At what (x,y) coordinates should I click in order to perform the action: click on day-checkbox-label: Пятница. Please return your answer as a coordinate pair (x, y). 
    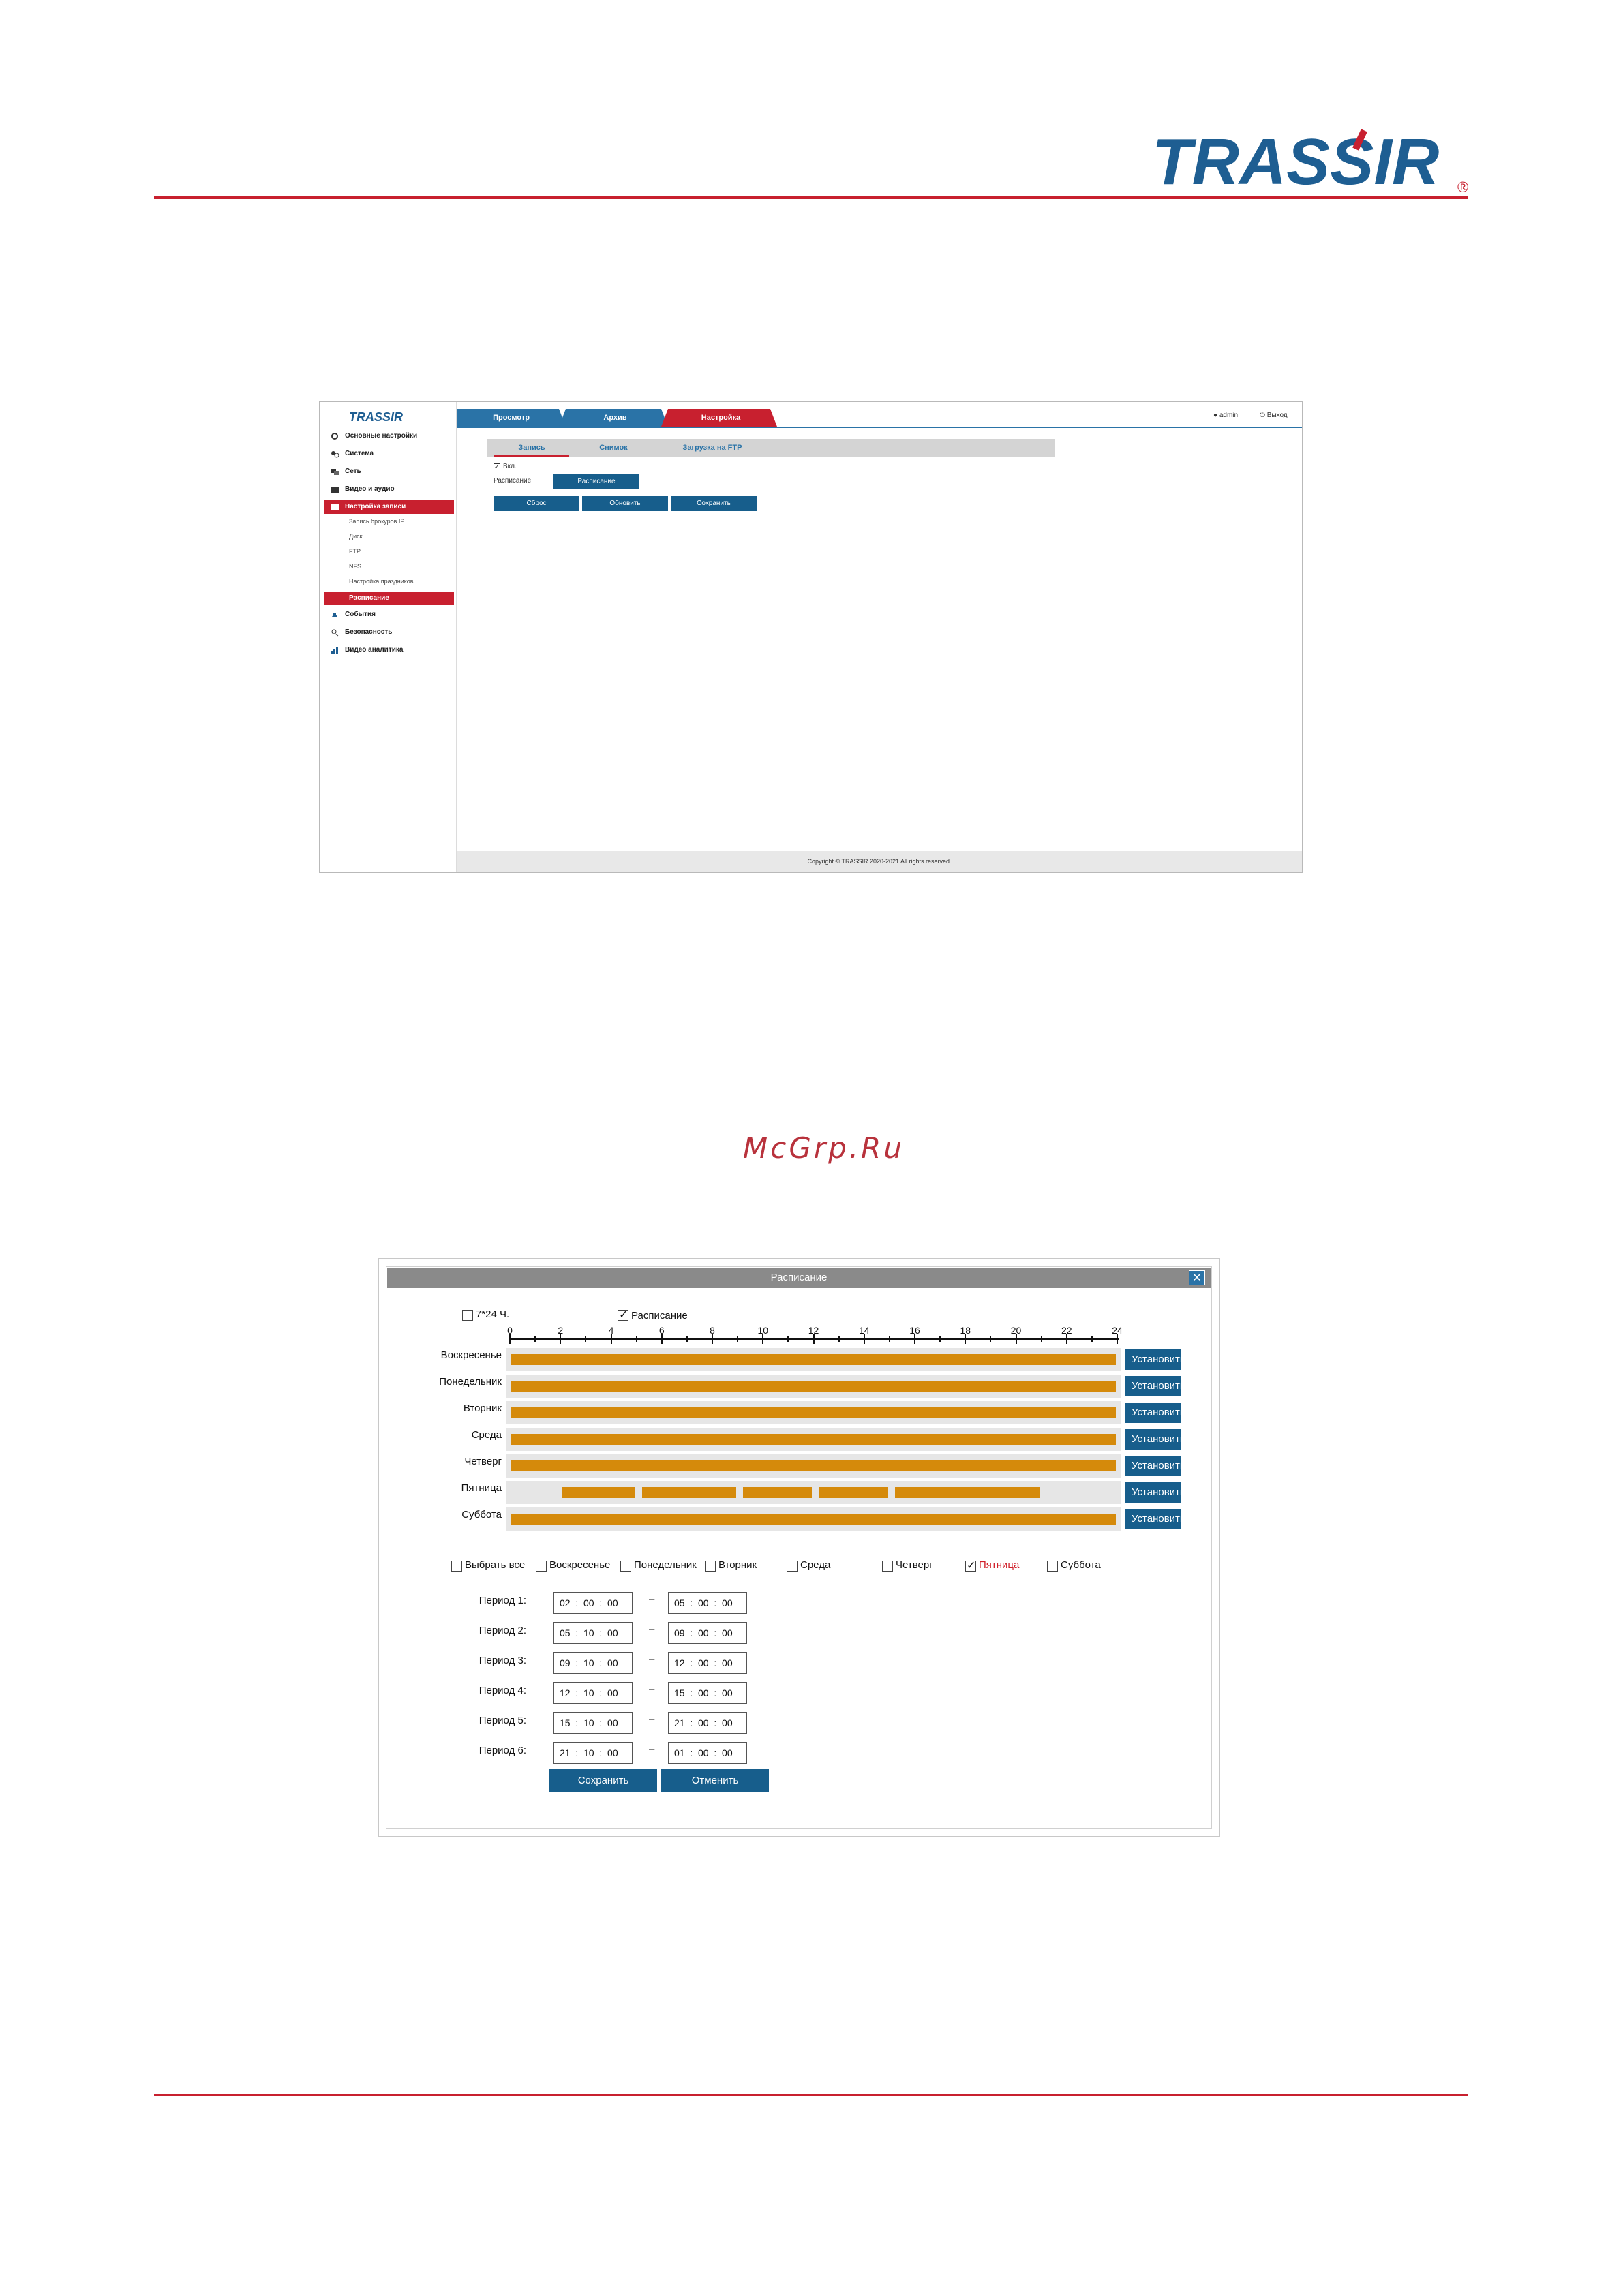
    Looking at the image, I should click on (1000, 1565).